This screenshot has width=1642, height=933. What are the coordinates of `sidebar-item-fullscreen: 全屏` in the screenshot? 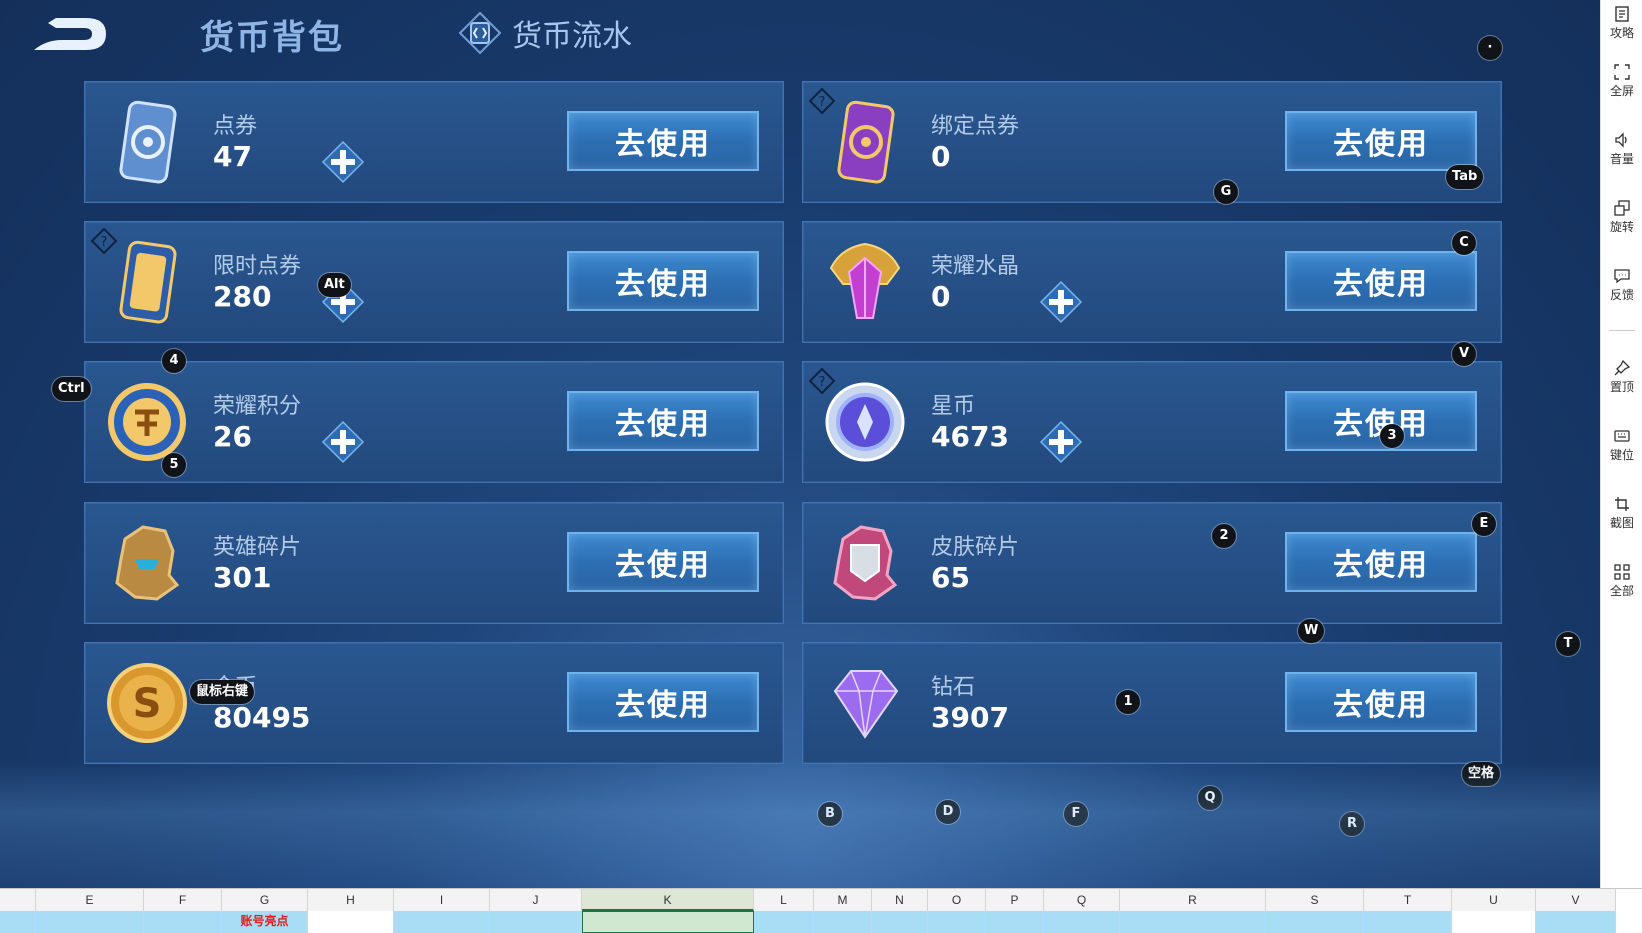 It's located at (1621, 83).